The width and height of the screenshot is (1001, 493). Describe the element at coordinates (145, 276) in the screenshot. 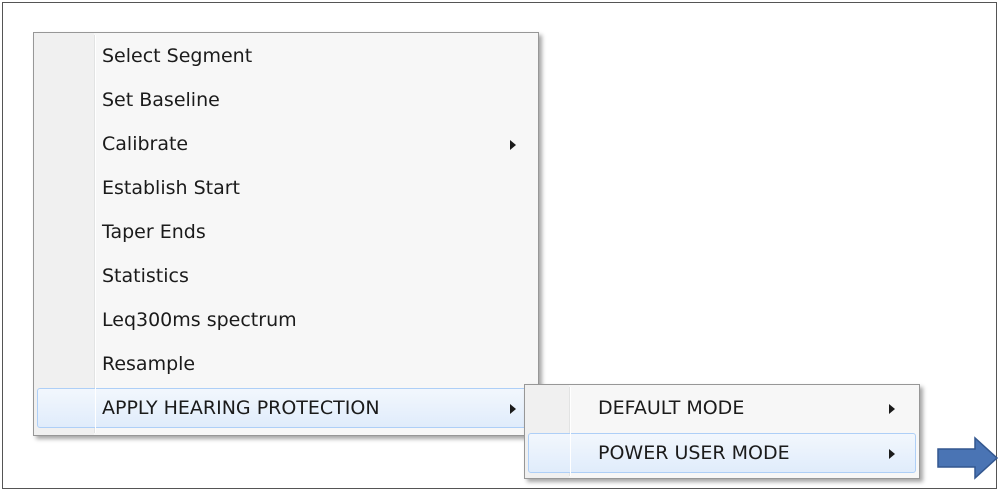

I see `menu-item-label: Statistics` at that location.